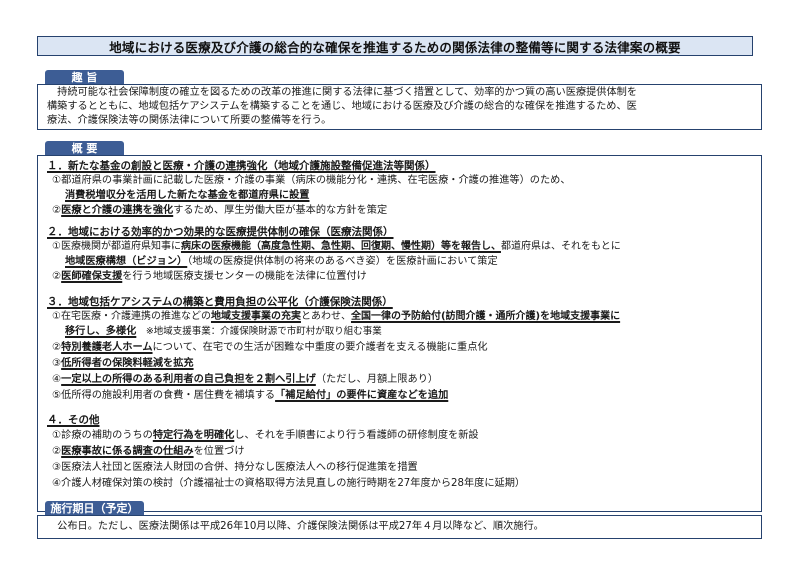 This screenshot has height=569, width=800. I want to click on section-1-heading: １．新たな基金の創設と医療・介護の連携強化（地域介護施設整備促進法等関係）, so click(241, 166).